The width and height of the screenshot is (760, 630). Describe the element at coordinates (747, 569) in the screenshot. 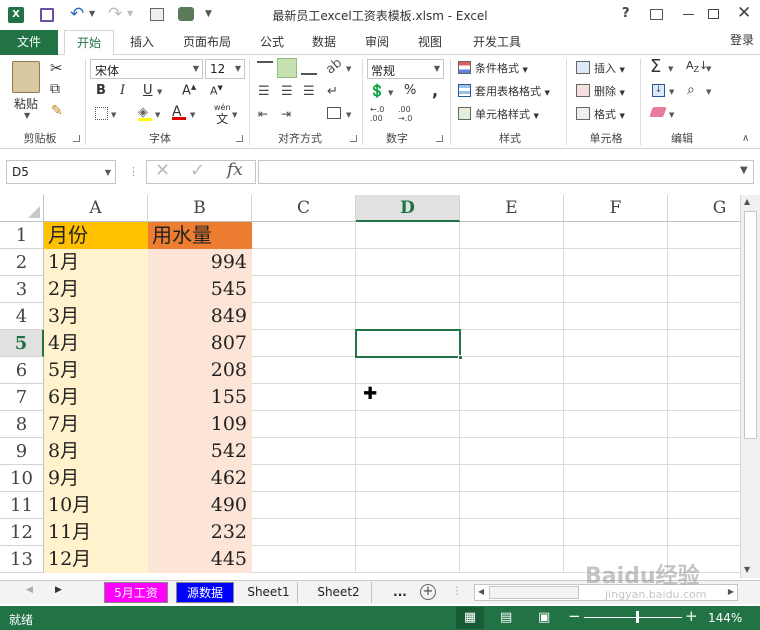

I see `scroll-down-icon: ▼` at that location.